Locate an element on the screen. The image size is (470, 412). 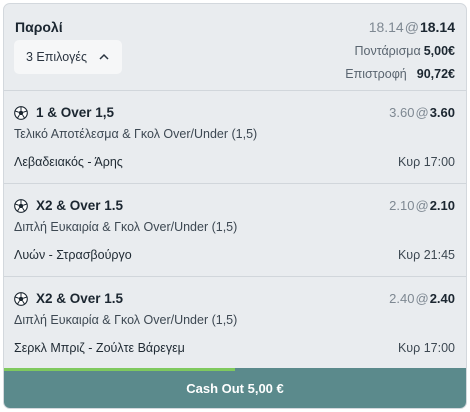
selection-odds: 3.60@3.60 is located at coordinates (422, 112).